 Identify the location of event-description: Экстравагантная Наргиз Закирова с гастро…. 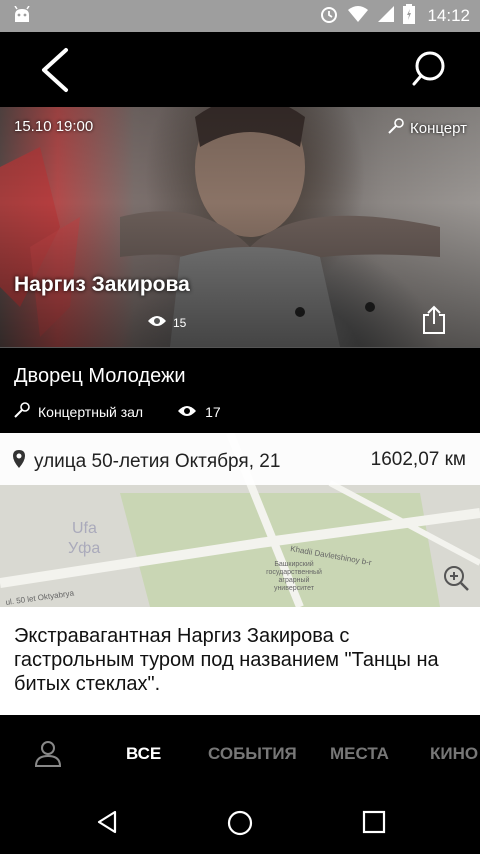
(240, 661).